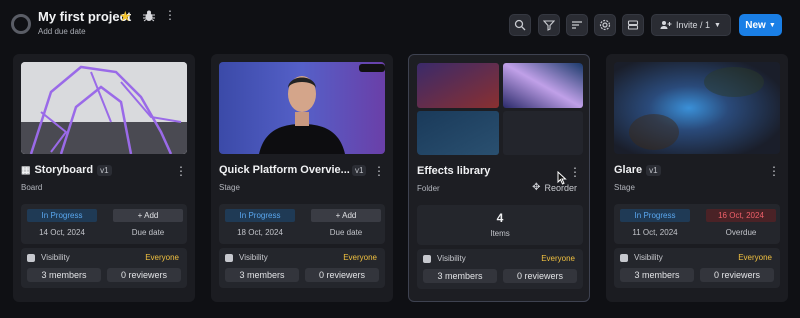 The image size is (800, 318). What do you see at coordinates (170, 15) in the screenshot?
I see `project-more-icon: ⋮` at bounding box center [170, 15].